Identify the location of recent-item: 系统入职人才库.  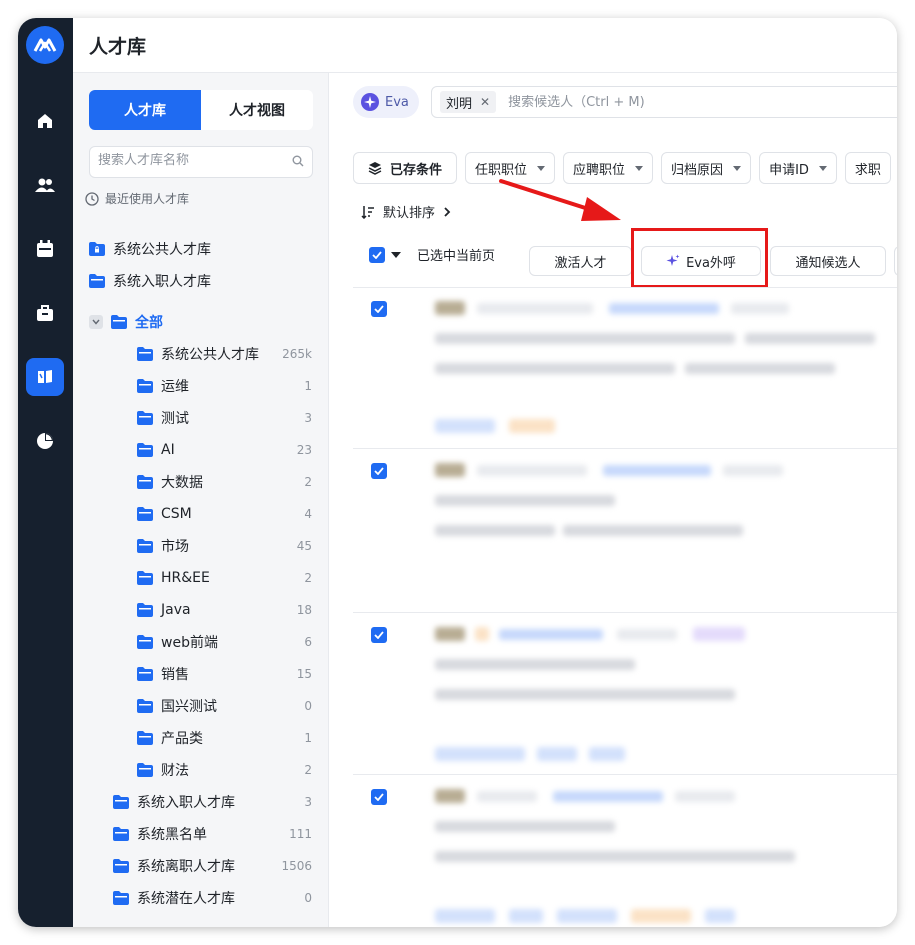
(200, 281).